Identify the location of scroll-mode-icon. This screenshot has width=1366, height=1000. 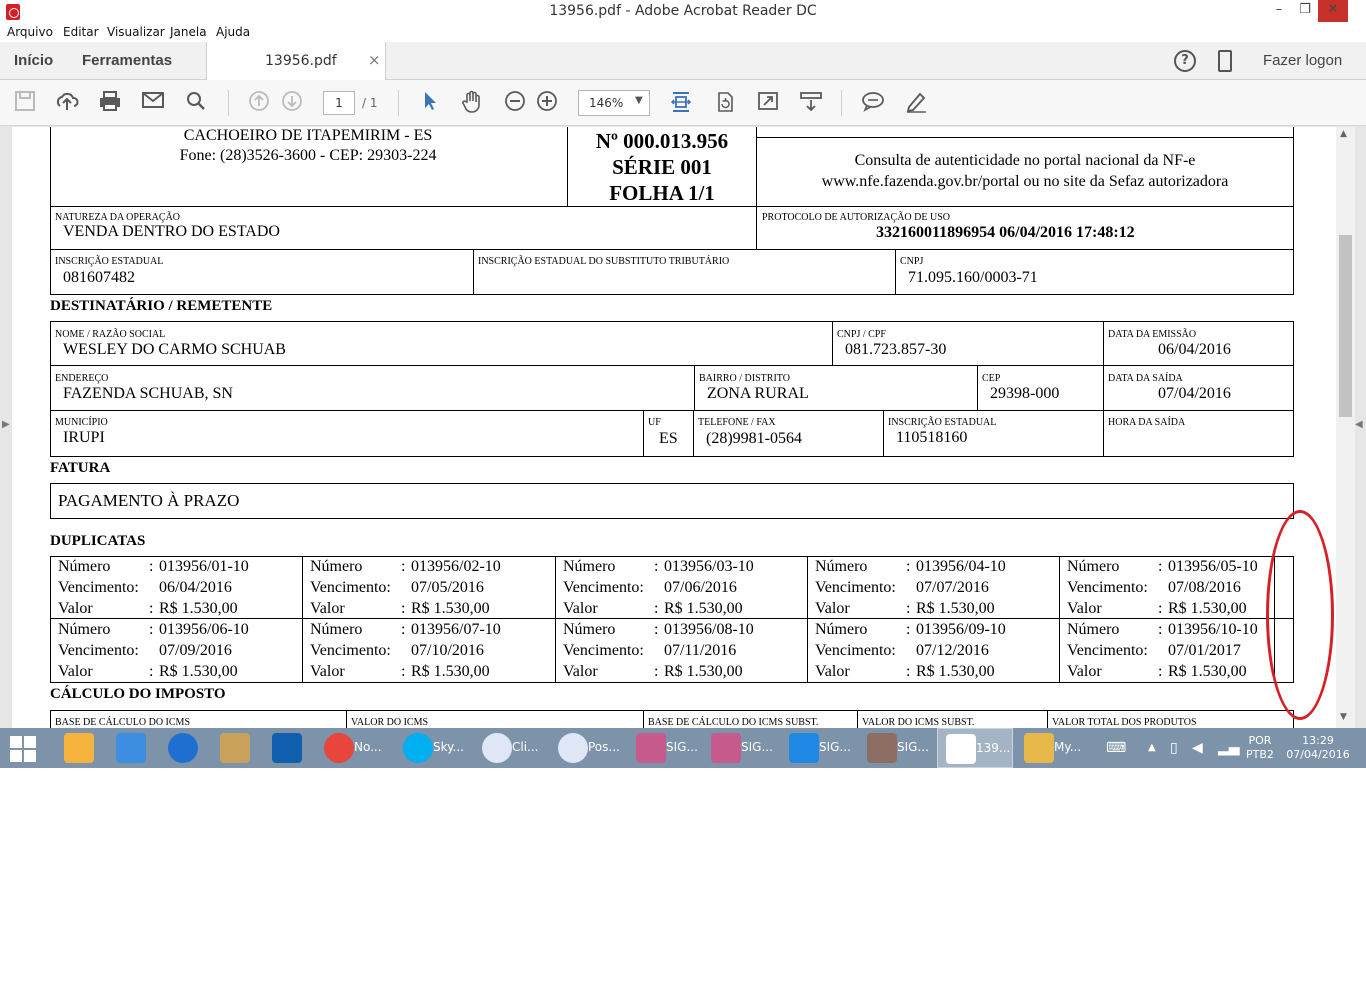
(811, 103).